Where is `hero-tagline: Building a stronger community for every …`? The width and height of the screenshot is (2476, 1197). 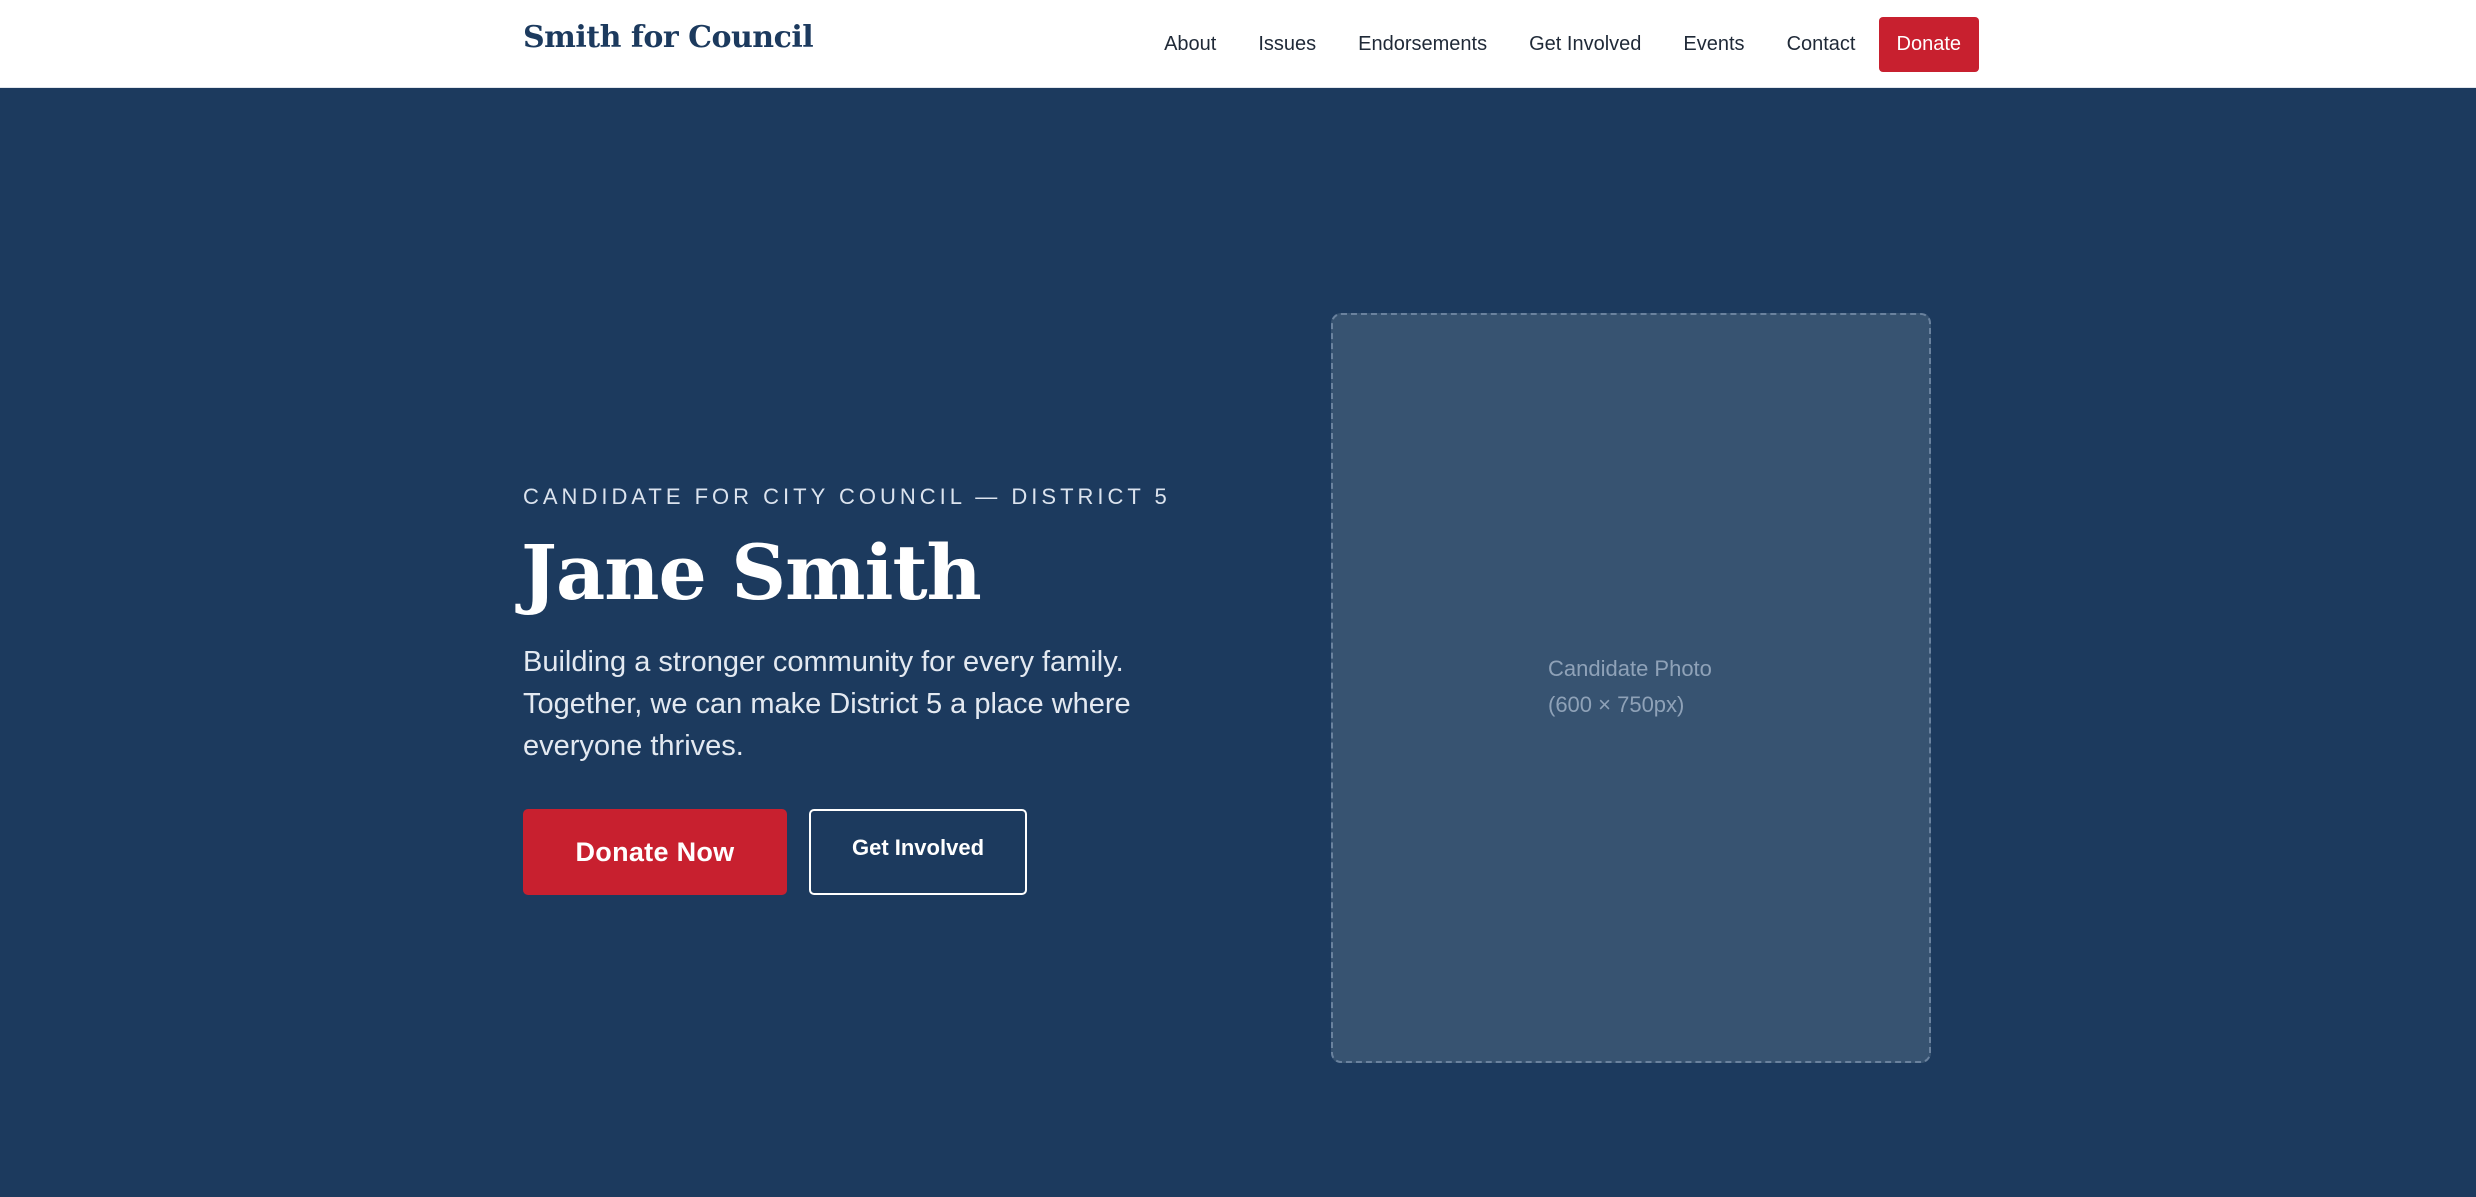
hero-tagline: Building a stronger community for every … is located at coordinates (827, 704).